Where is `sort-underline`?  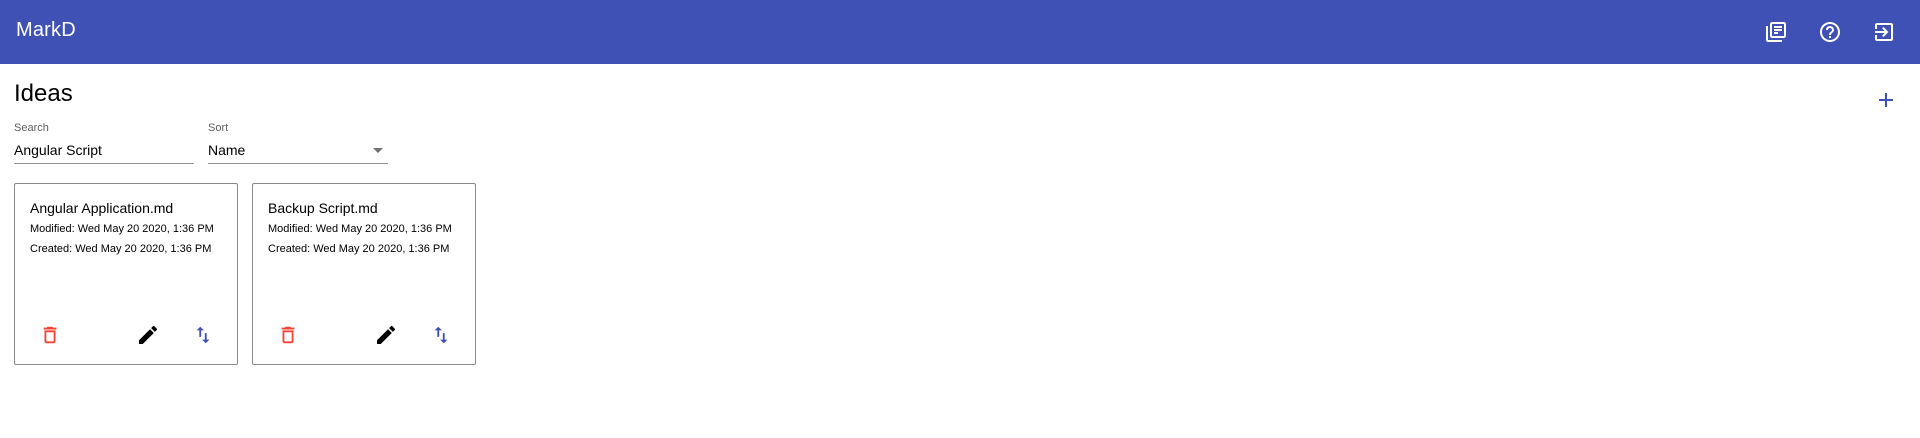 sort-underline is located at coordinates (298, 163).